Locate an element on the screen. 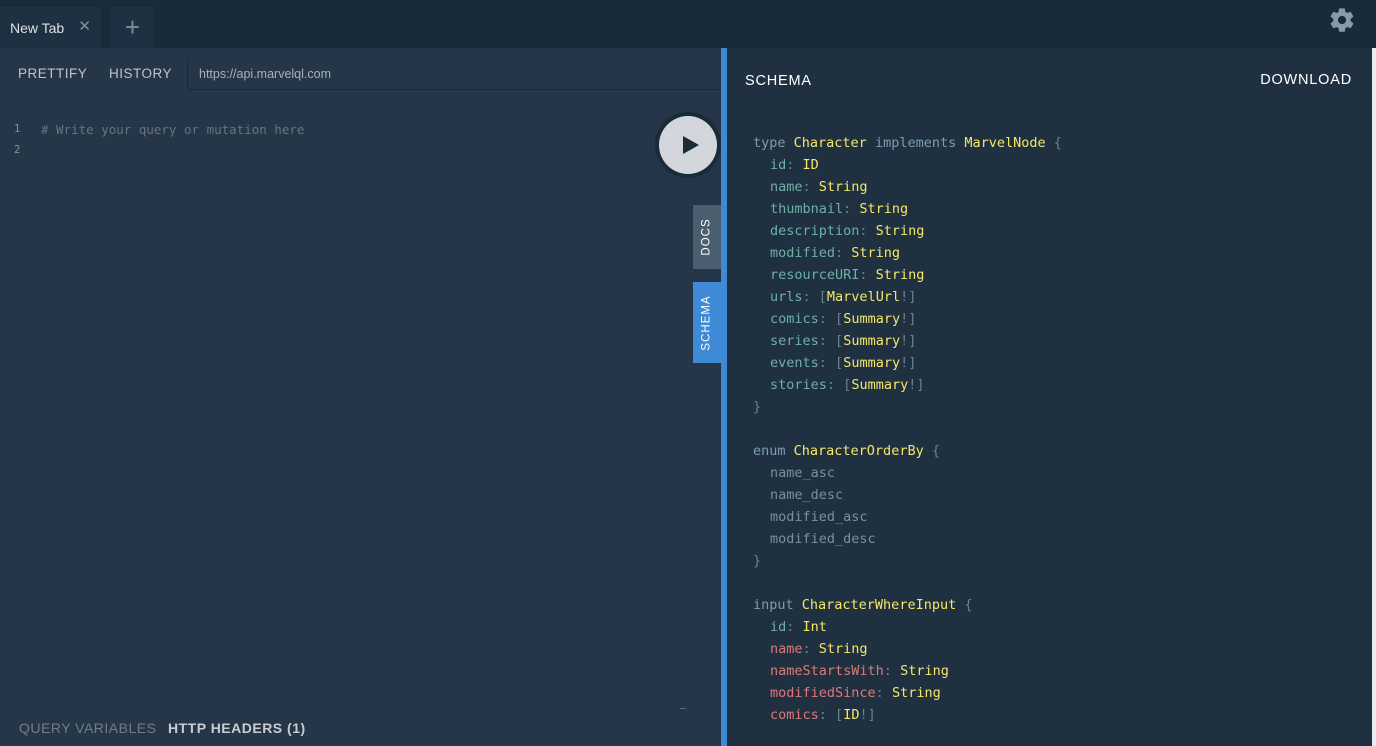 The width and height of the screenshot is (1376, 746). schema-field: resourceURI: String is located at coordinates (847, 275).